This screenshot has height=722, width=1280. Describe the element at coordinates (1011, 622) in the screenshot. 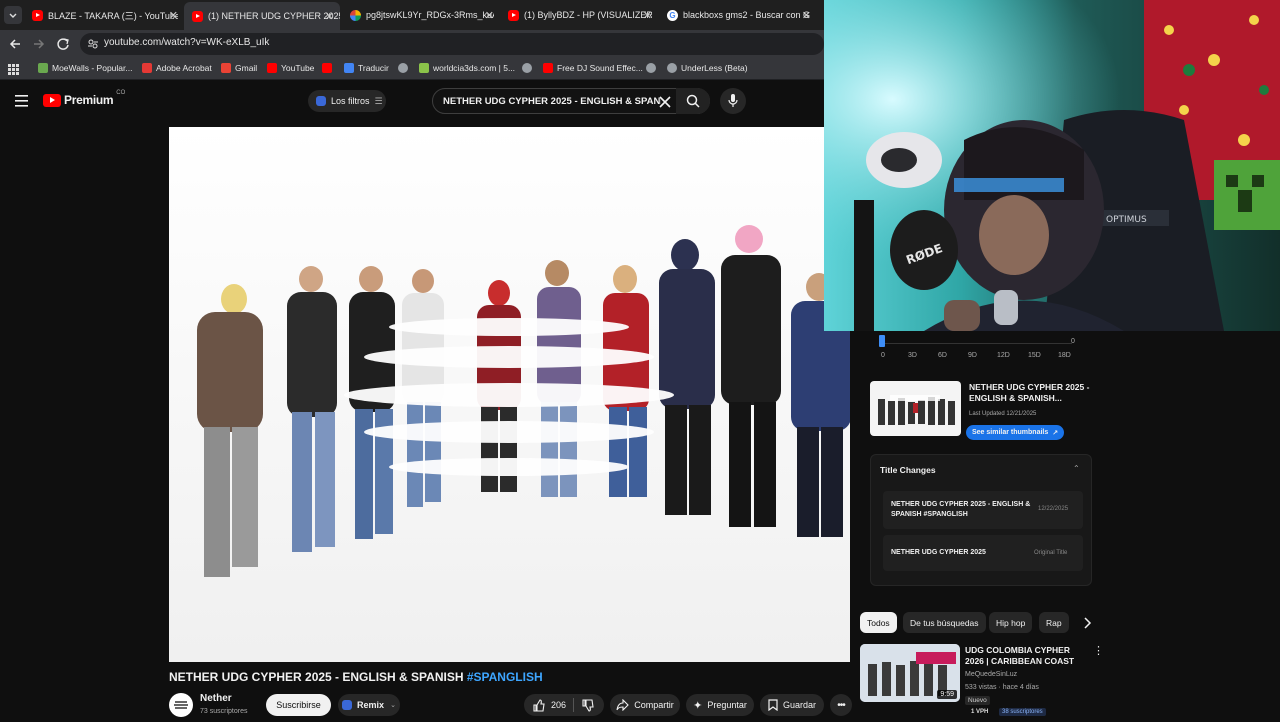

I see `chip-hip-hop: Hip hop` at that location.